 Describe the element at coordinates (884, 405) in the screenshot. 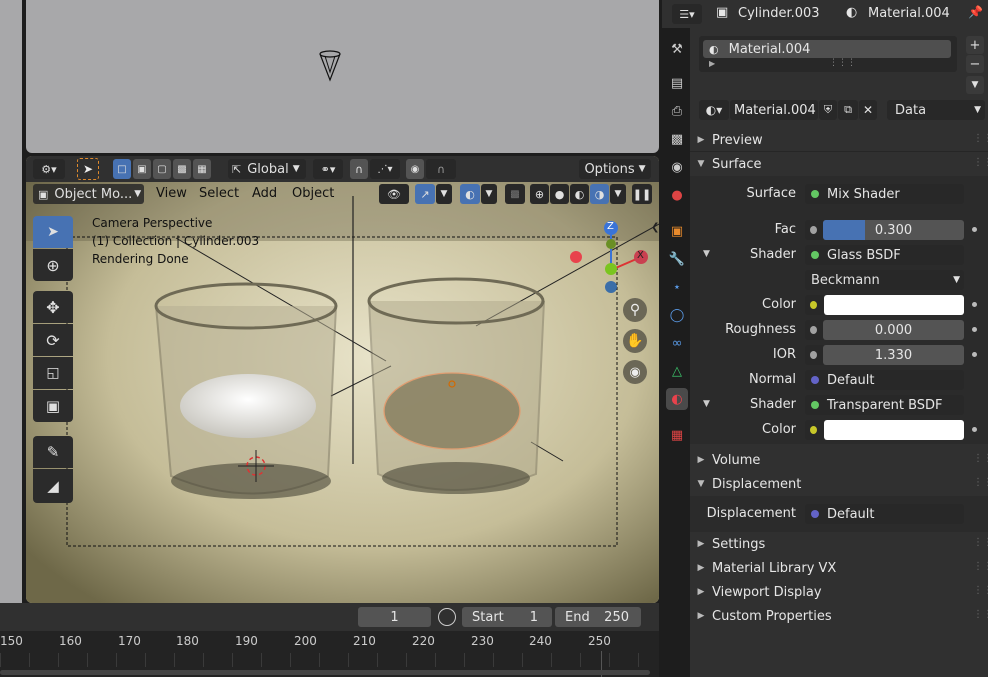

I see `shader2-field: Transparent BSDF` at that location.